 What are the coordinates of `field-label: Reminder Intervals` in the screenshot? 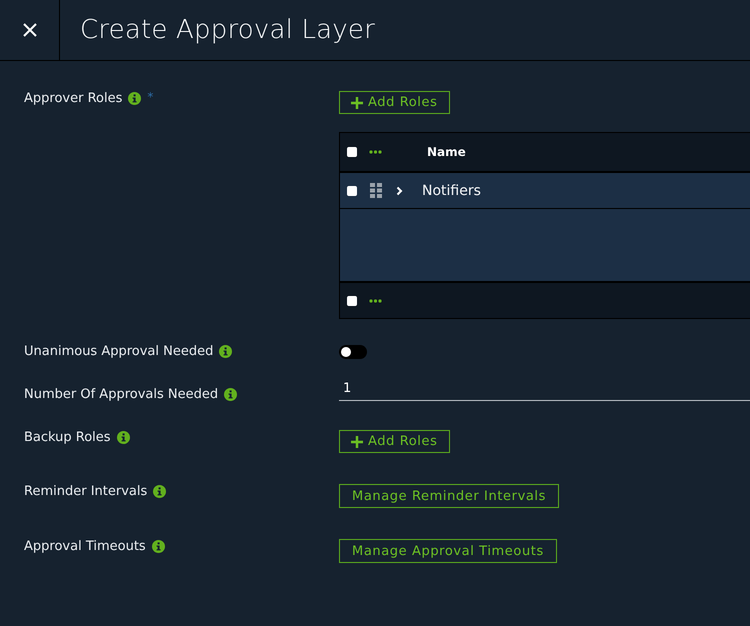 It's located at (86, 491).